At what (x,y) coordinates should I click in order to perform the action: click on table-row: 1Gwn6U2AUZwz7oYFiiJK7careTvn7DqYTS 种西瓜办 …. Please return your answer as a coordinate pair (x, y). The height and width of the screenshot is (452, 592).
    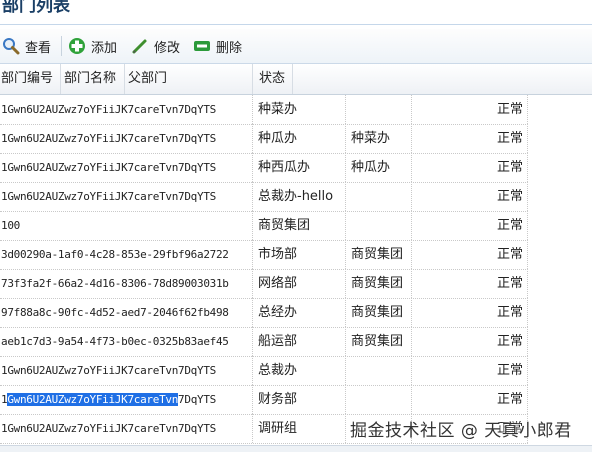
    Looking at the image, I should click on (264, 168).